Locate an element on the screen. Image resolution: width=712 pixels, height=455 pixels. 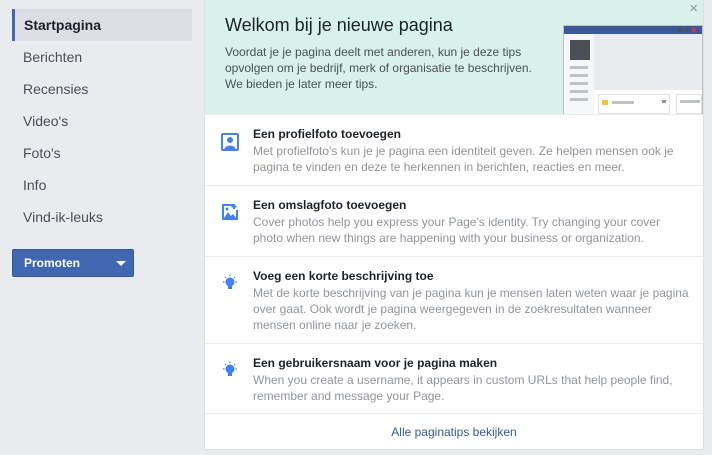
see-all-tips-link: Alle paginatips bekijken is located at coordinates (454, 431).